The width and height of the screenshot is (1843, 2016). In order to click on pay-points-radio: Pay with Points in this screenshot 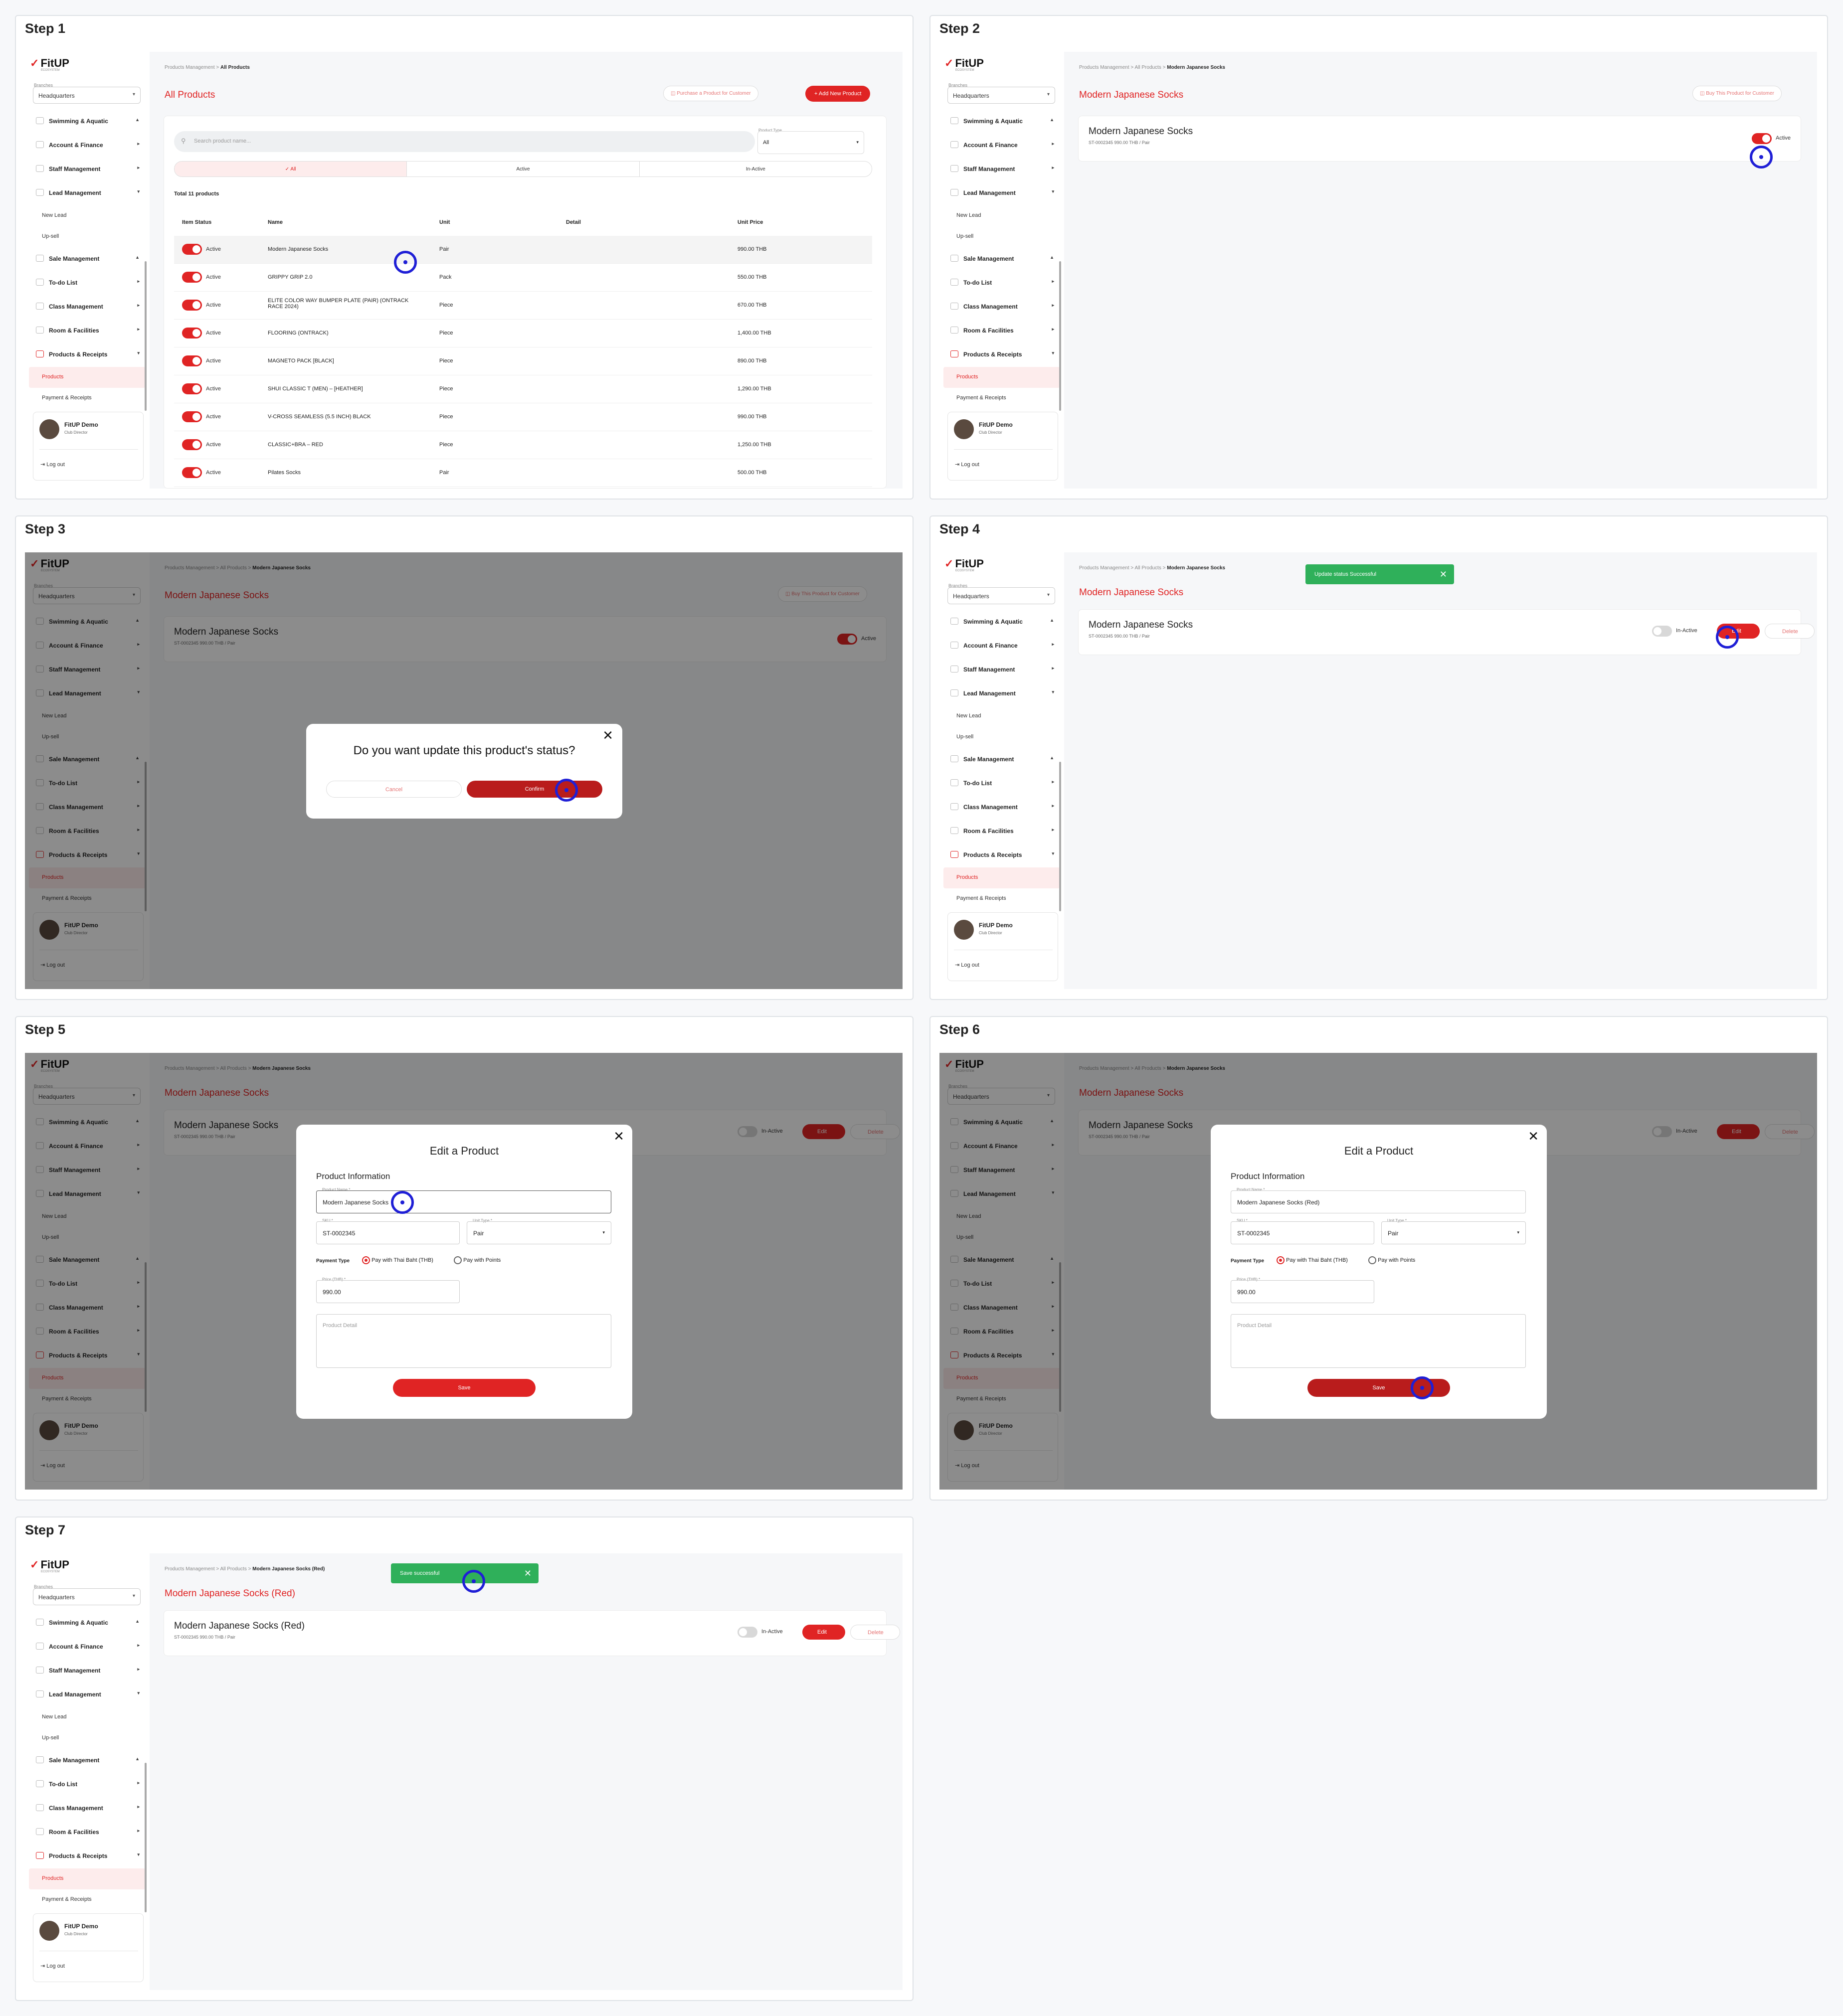, I will do `click(1391, 1260)`.